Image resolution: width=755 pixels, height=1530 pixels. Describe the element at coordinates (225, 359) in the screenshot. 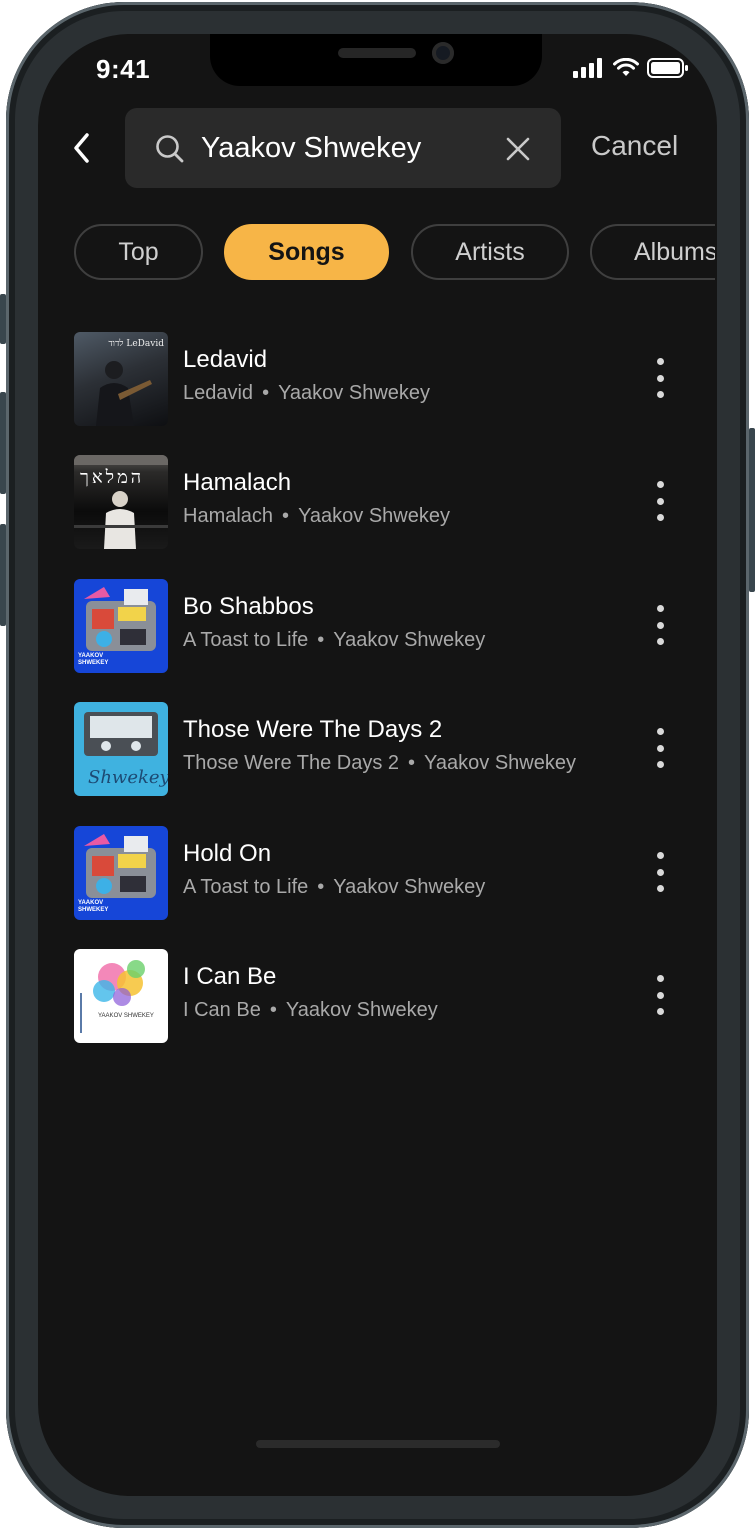

I see `song-title: Ledavid` at that location.